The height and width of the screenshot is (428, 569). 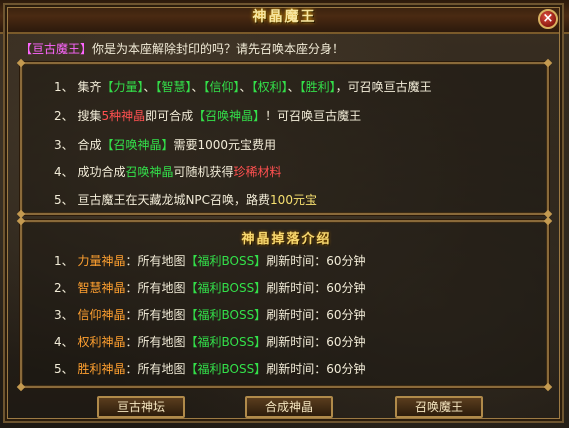 What do you see at coordinates (101, 172) in the screenshot?
I see `rule-text: 成功合成` at bounding box center [101, 172].